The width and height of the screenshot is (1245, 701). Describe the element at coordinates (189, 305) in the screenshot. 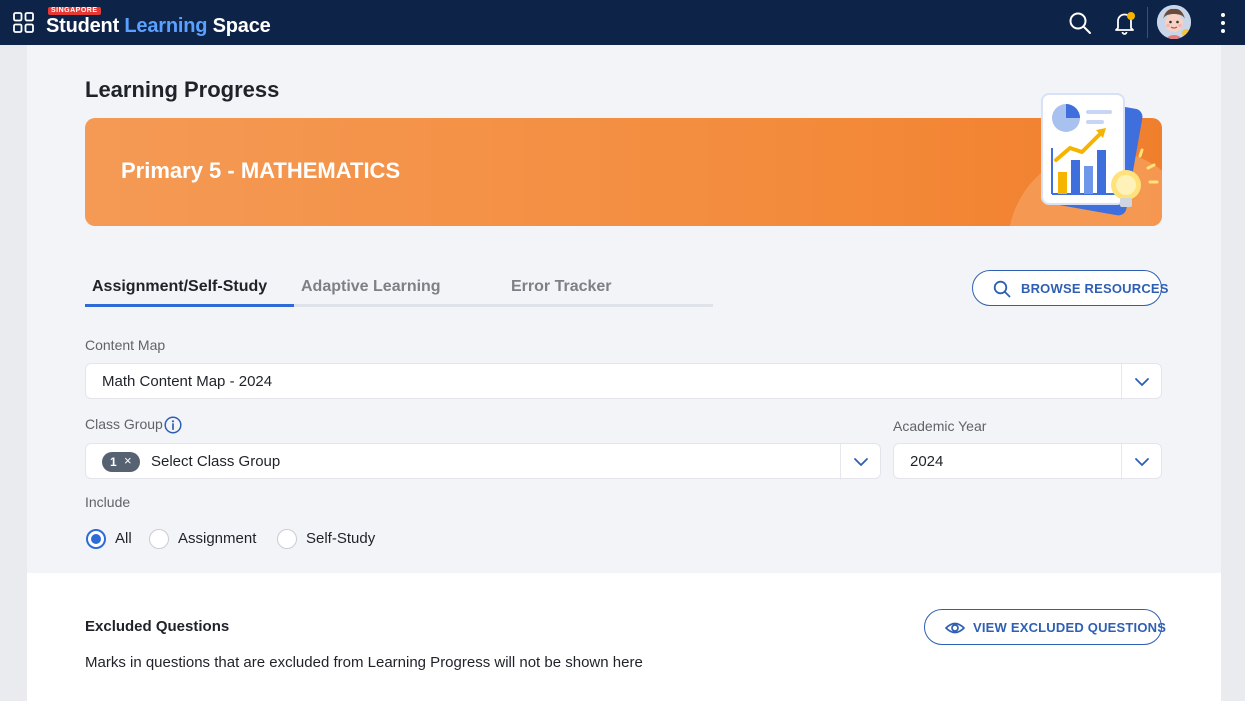

I see `active-tab-indicator` at that location.